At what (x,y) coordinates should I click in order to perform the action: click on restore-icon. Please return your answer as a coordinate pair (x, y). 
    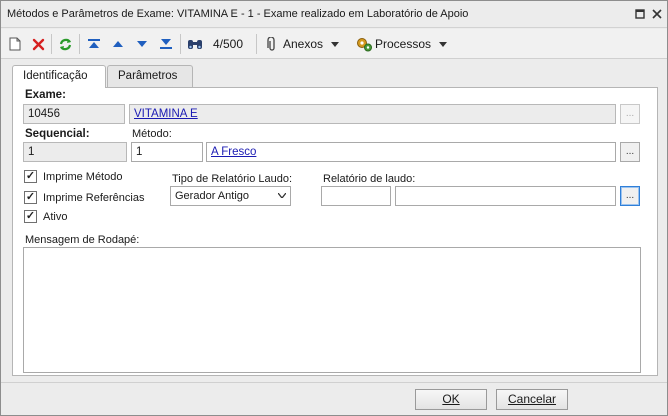
    Looking at the image, I should click on (640, 14).